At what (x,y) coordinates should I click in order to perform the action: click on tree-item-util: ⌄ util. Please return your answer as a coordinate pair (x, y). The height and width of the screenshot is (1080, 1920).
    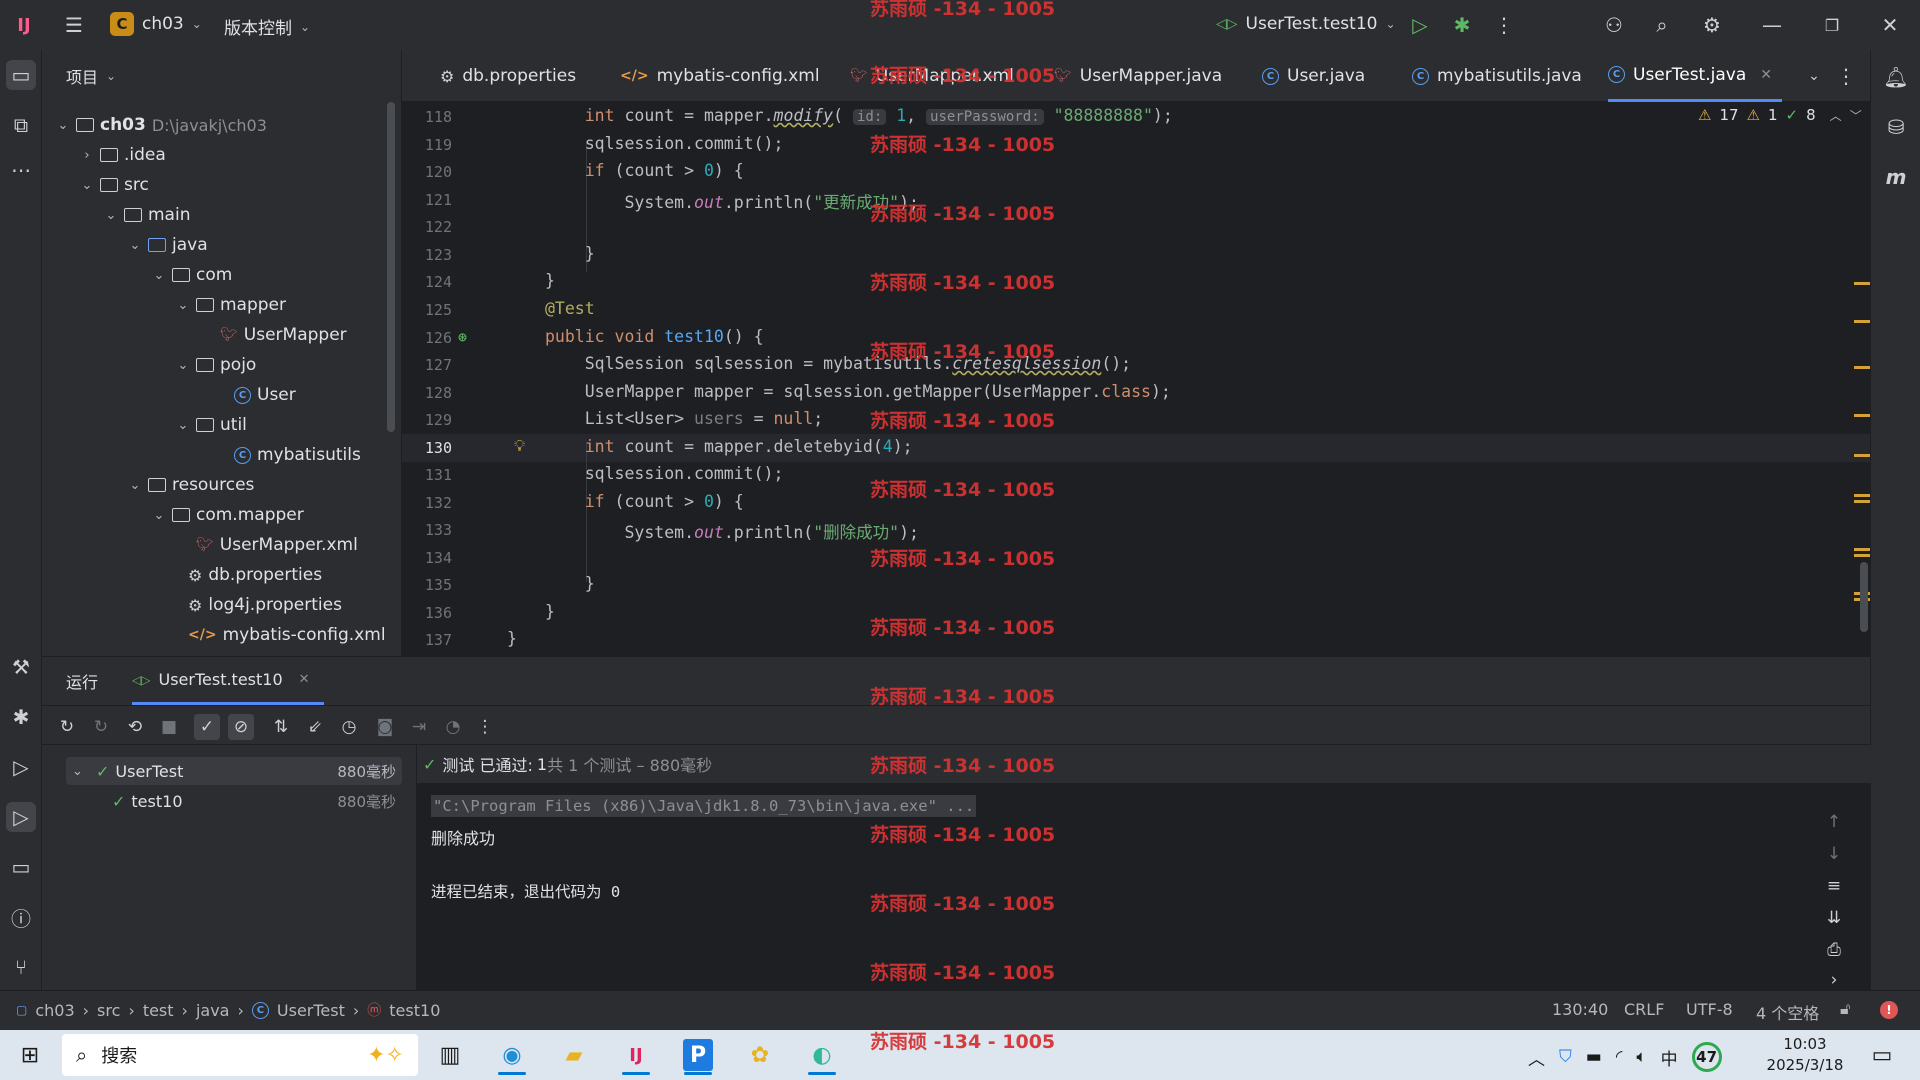
    Looking at the image, I should click on (211, 425).